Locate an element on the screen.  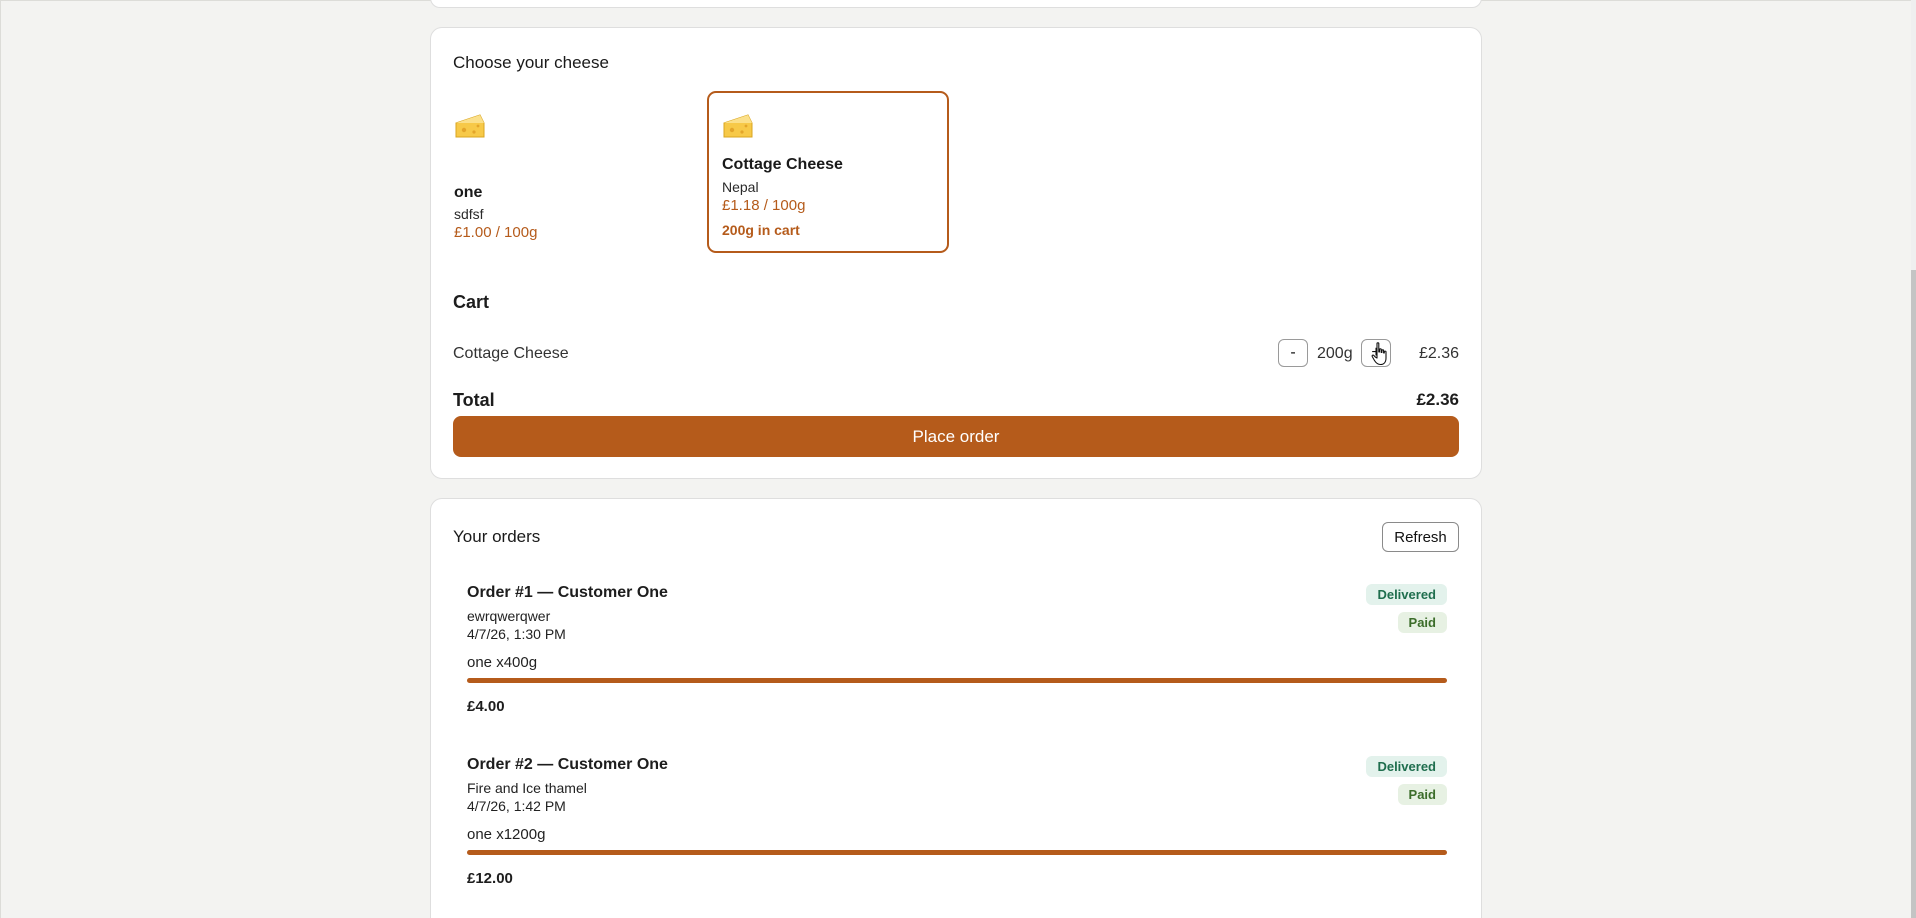
cheese-price: £1.18 / 100g is located at coordinates (764, 205).